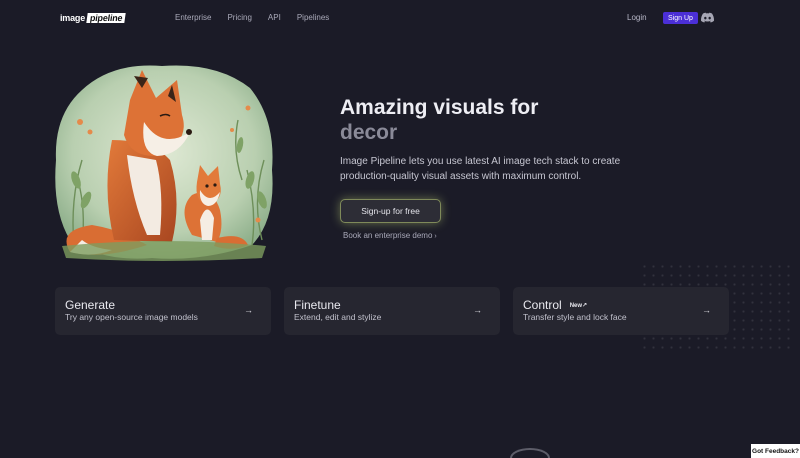  I want to click on signup-button: Sign Up, so click(680, 18).